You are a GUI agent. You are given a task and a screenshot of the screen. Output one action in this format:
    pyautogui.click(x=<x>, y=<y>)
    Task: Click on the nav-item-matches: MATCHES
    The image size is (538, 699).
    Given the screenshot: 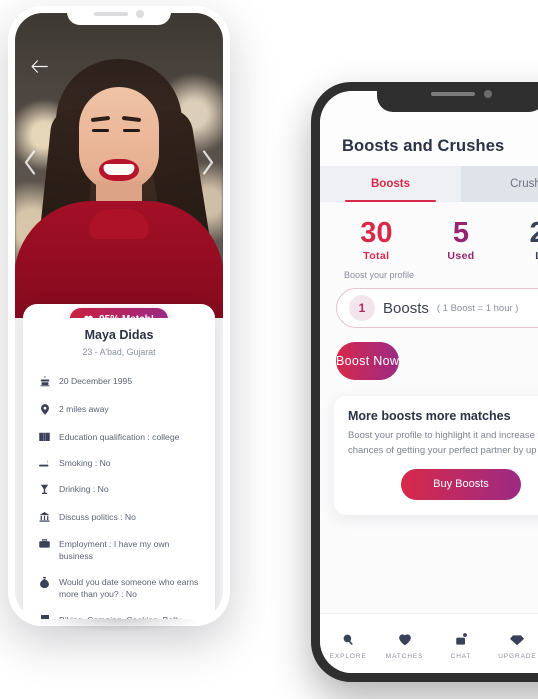 What is the action you would take?
    pyautogui.click(x=404, y=644)
    